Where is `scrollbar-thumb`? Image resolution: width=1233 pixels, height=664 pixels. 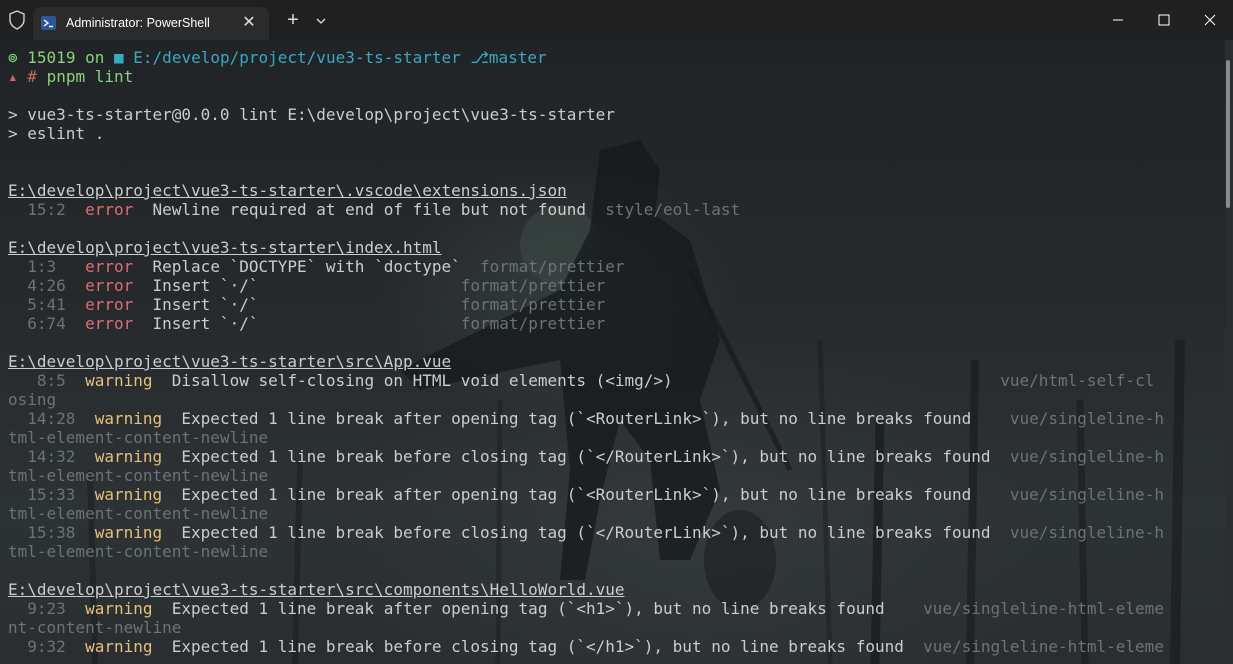 scrollbar-thumb is located at coordinates (1228, 134).